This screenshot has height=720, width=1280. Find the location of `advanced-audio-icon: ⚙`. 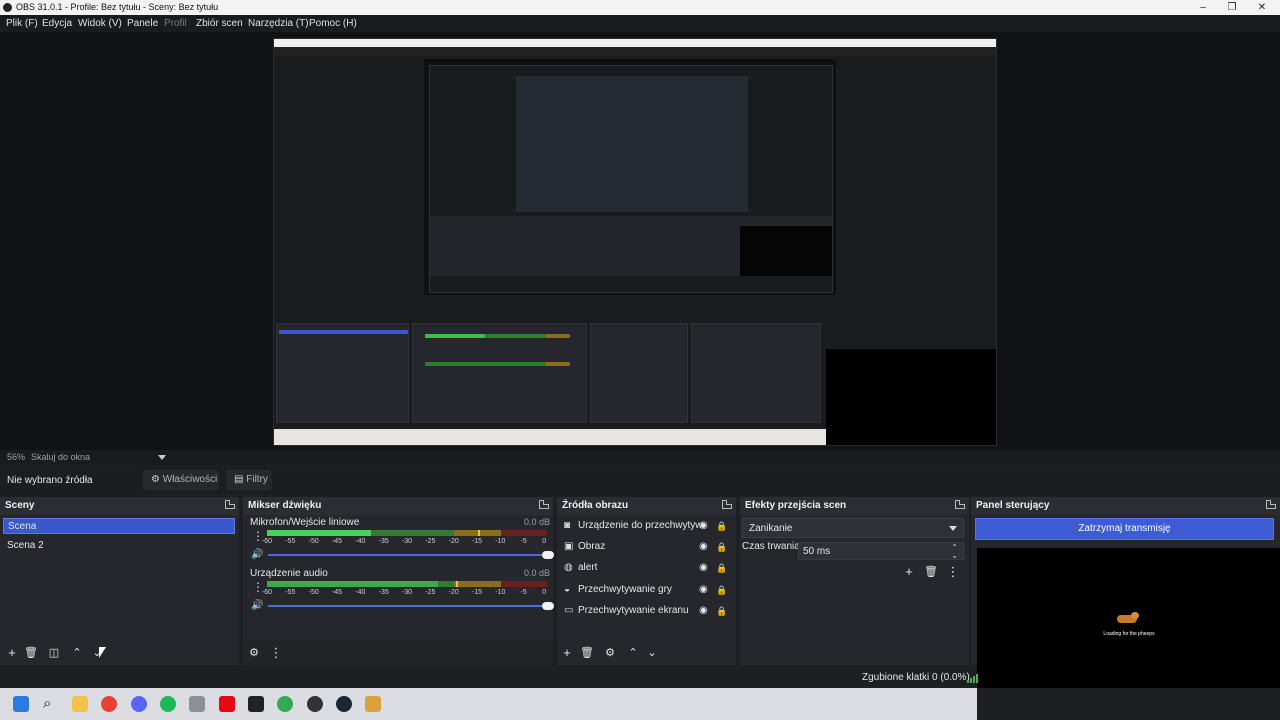

advanced-audio-icon: ⚙ is located at coordinates (254, 653).